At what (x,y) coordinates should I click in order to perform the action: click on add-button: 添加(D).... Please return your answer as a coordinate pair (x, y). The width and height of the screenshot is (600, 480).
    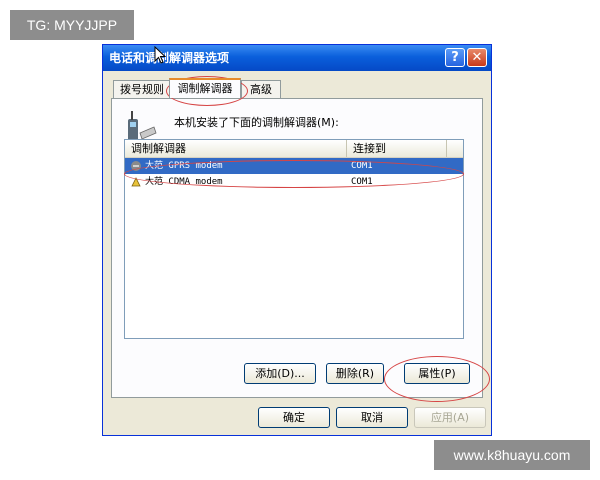
    Looking at the image, I should click on (280, 373).